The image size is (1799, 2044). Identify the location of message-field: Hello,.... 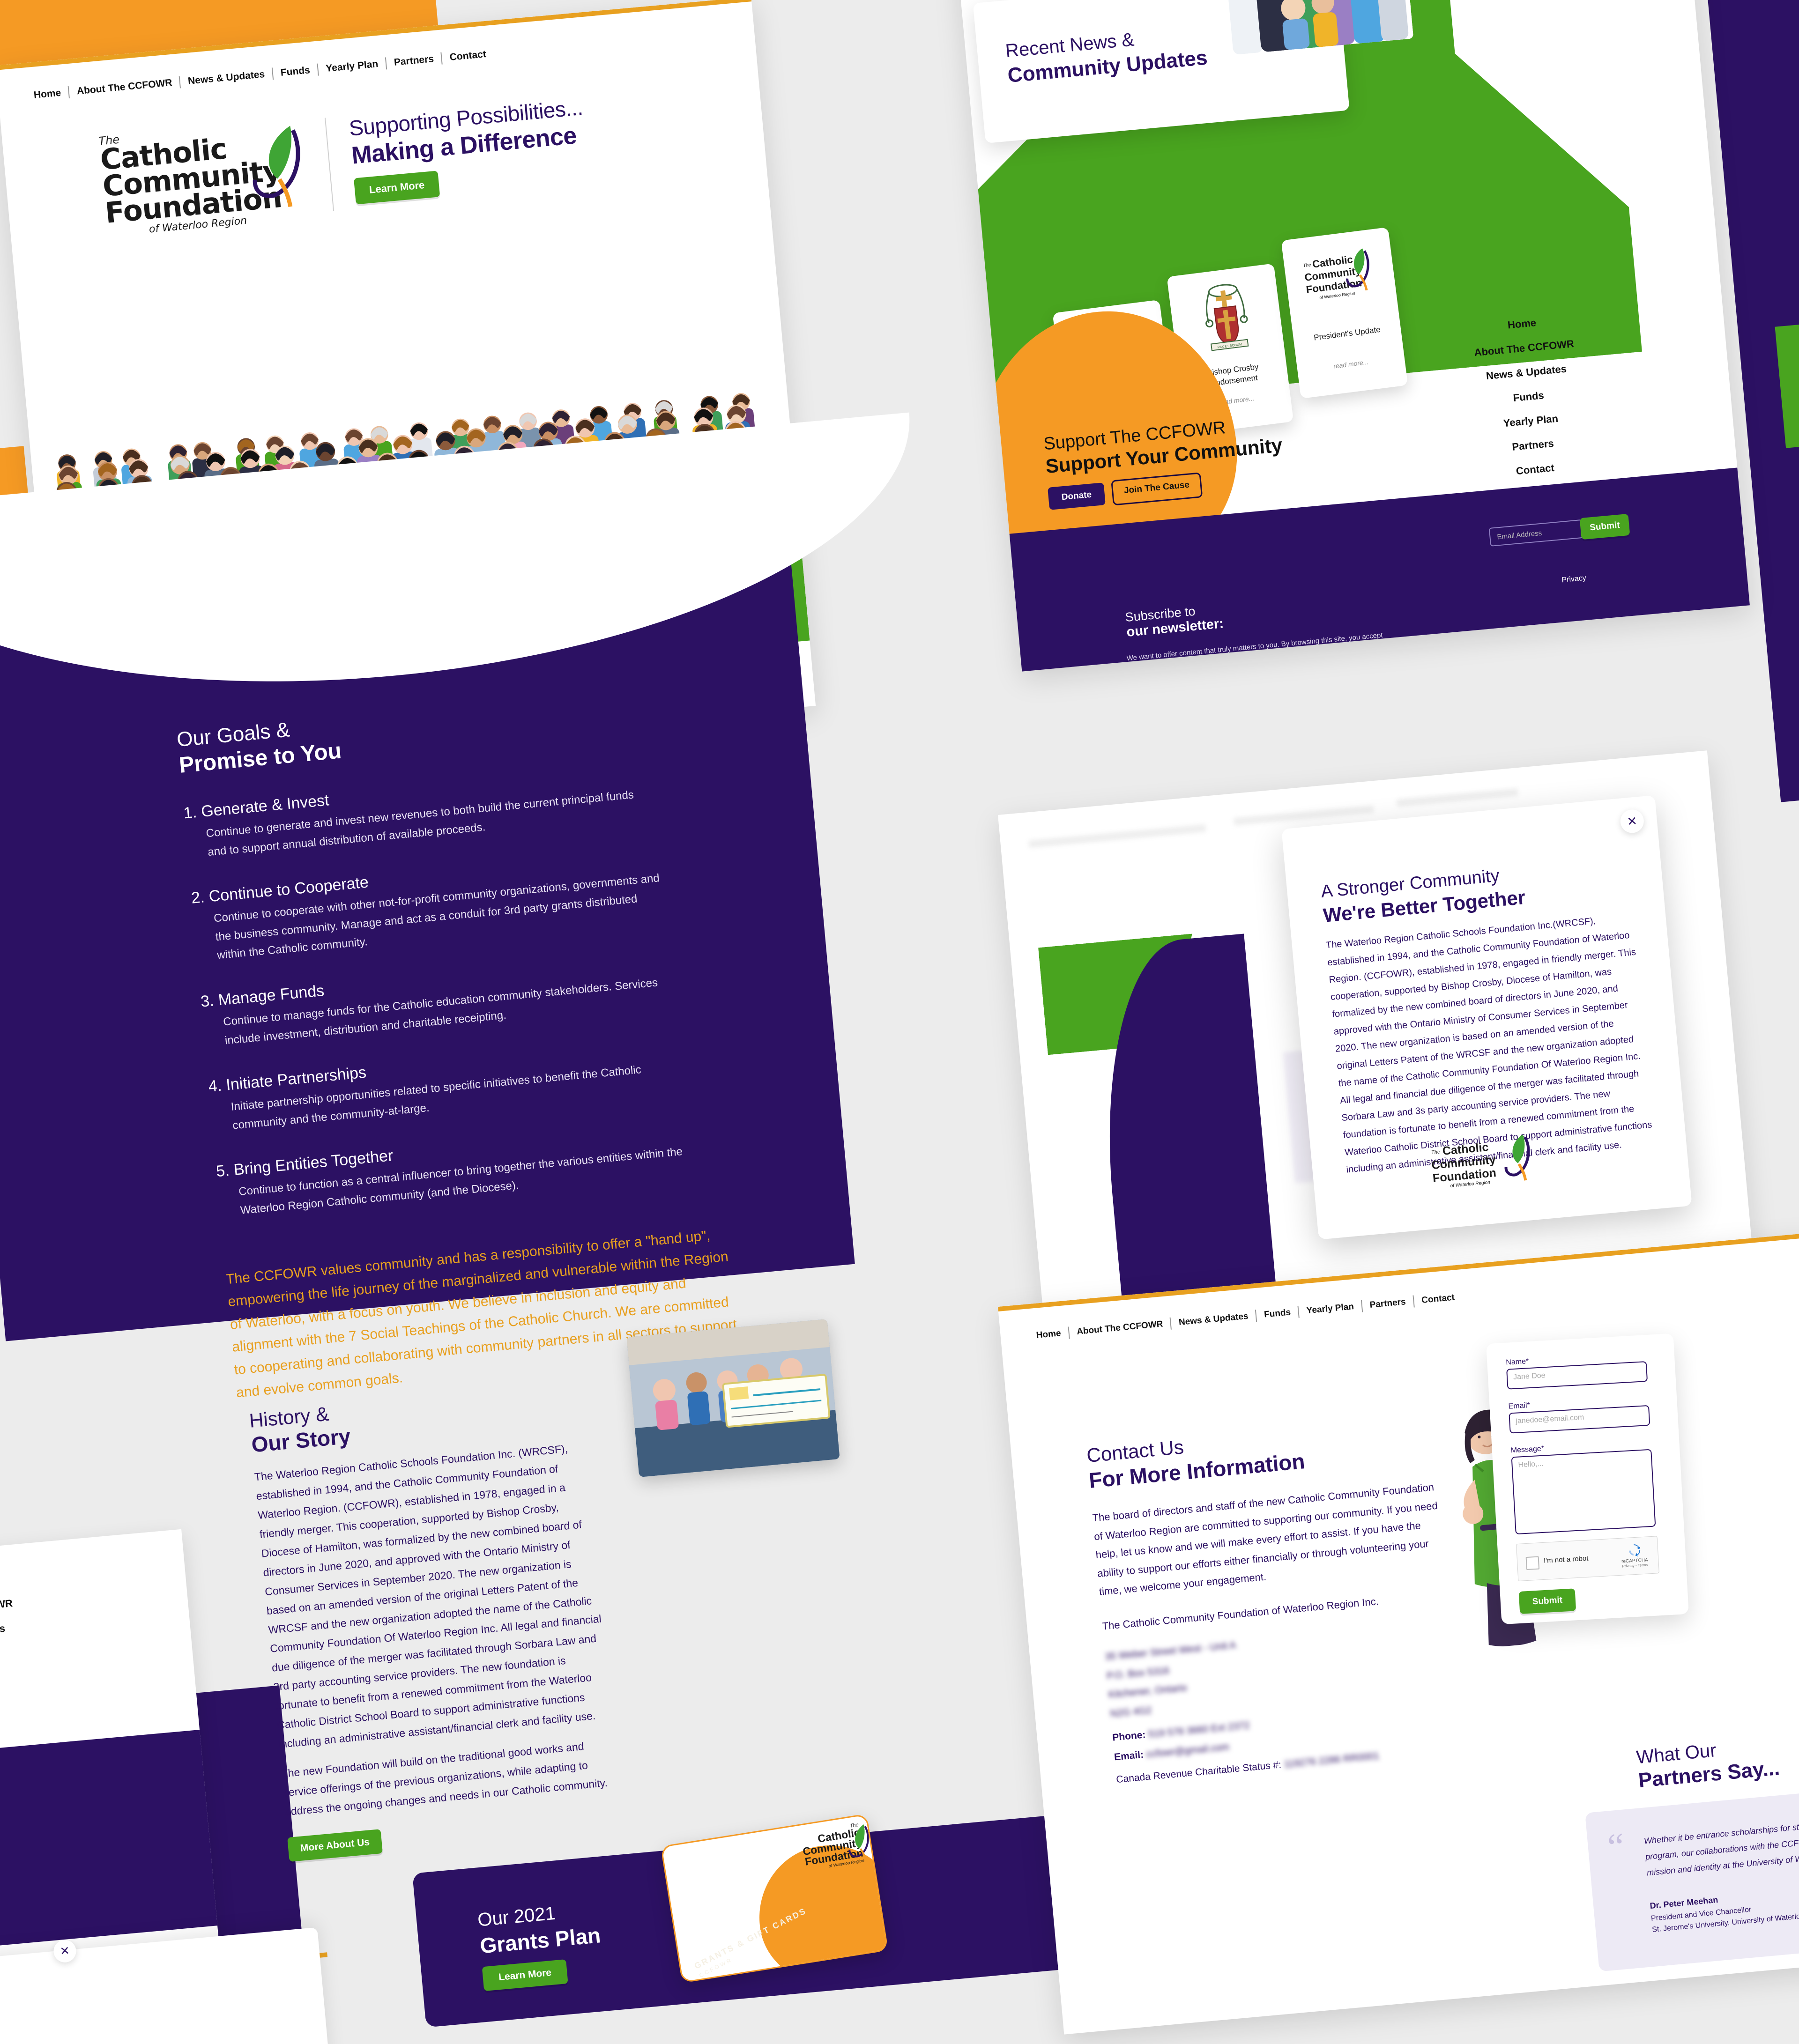
(1583, 1492).